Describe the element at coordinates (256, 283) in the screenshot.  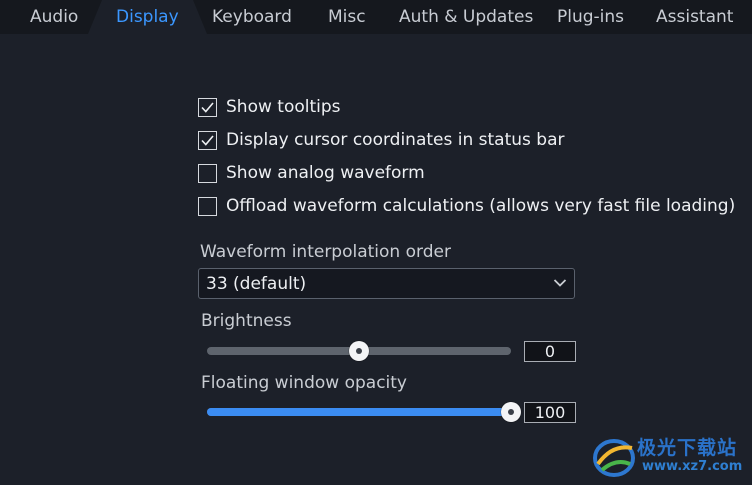
I see `interpolation-value: 33 (default)` at that location.